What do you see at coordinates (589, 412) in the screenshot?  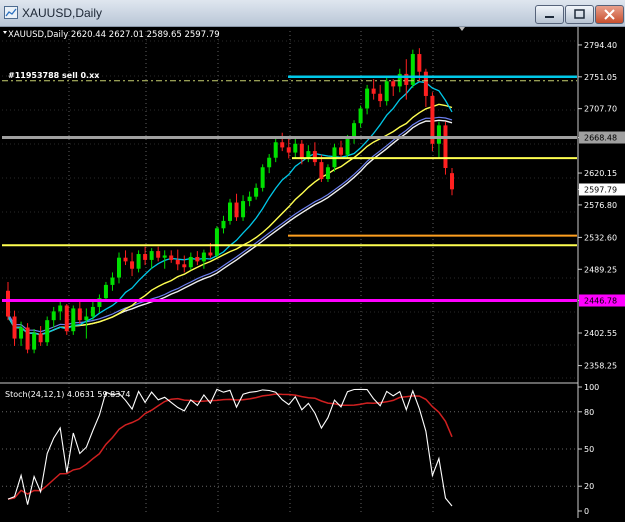 I see `stoch-level-label: 80` at bounding box center [589, 412].